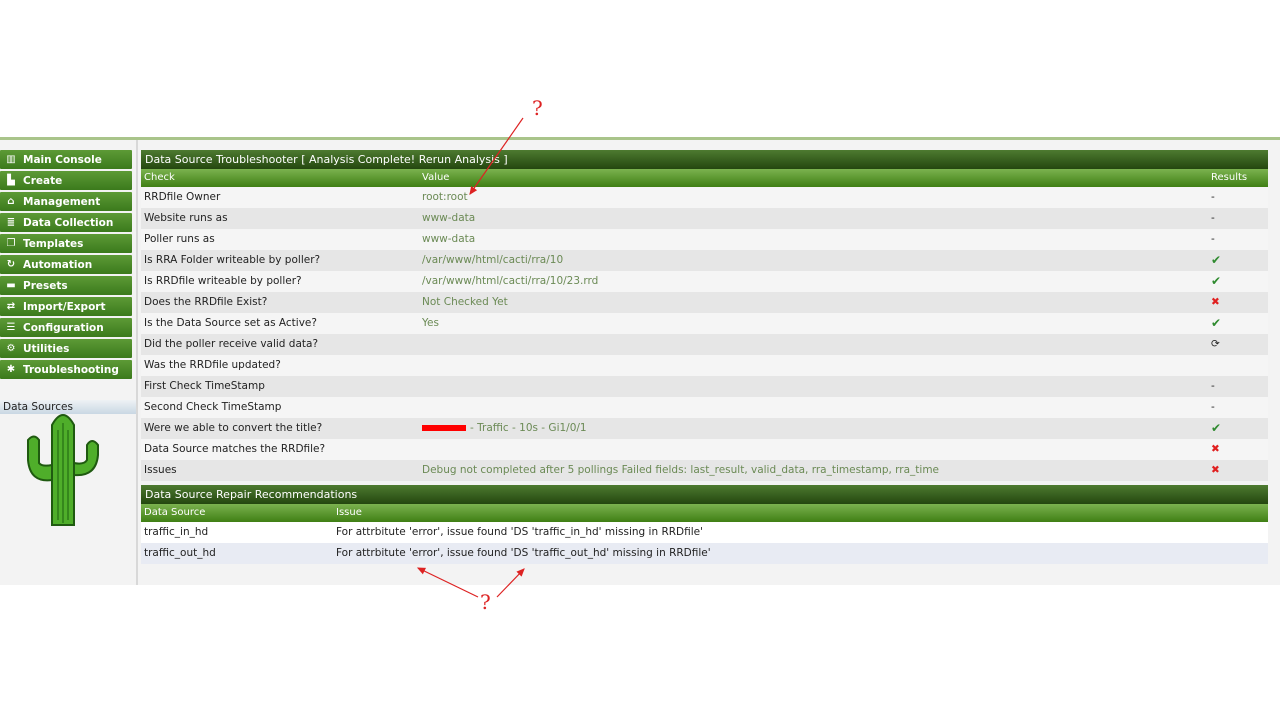 This screenshot has height=720, width=1280. What do you see at coordinates (537, 108) in the screenshot?
I see `annotation-question-top: ?` at bounding box center [537, 108].